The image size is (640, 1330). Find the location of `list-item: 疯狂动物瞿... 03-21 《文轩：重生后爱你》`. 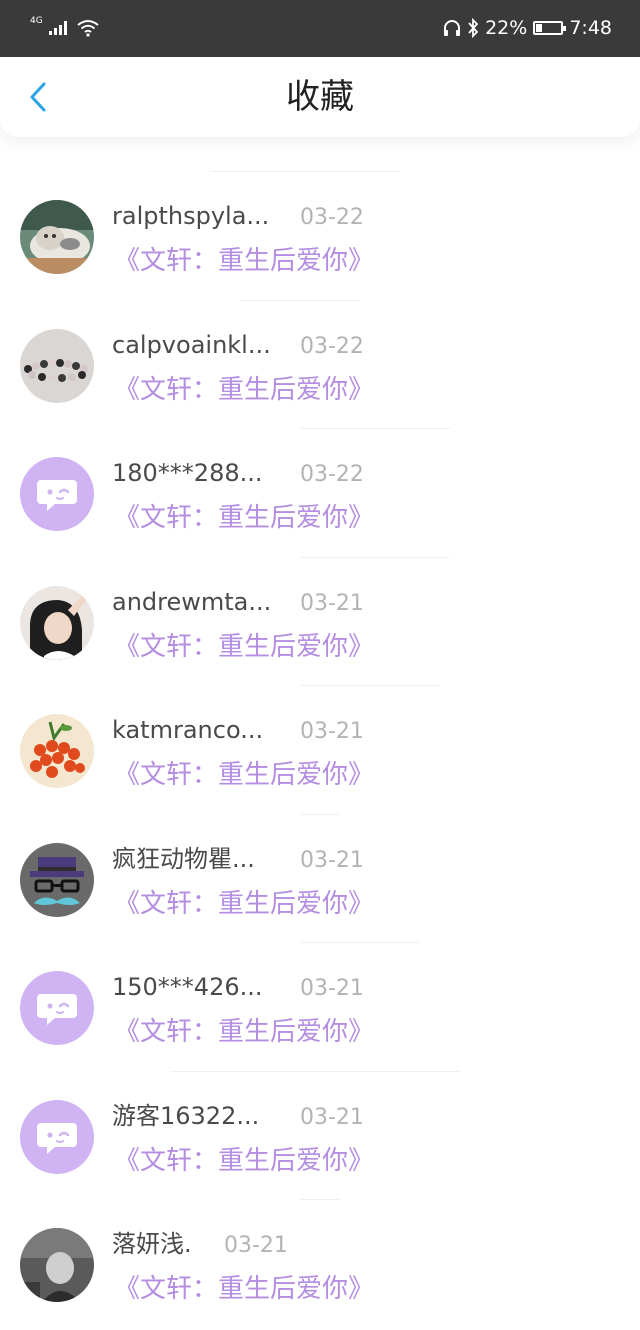

list-item: 疯狂动物瞿... 03-21 《文轩：重生后爱你》 is located at coordinates (320, 860).